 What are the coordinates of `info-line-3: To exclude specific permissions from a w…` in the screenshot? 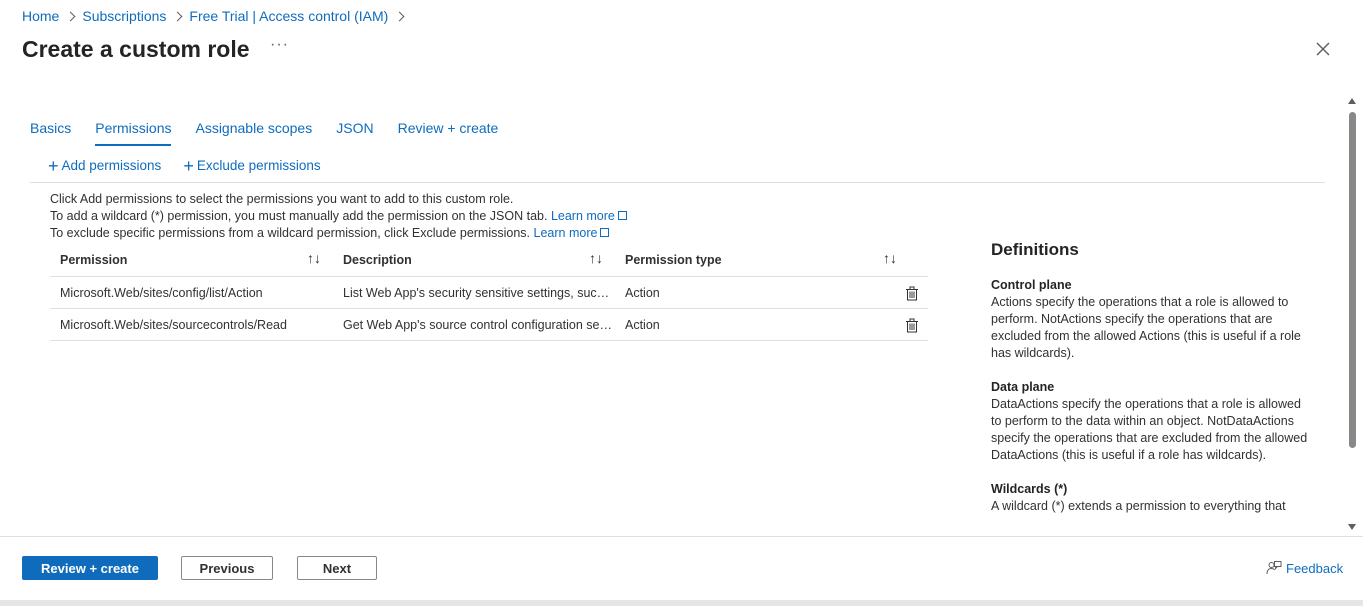 It's located at (290, 233).